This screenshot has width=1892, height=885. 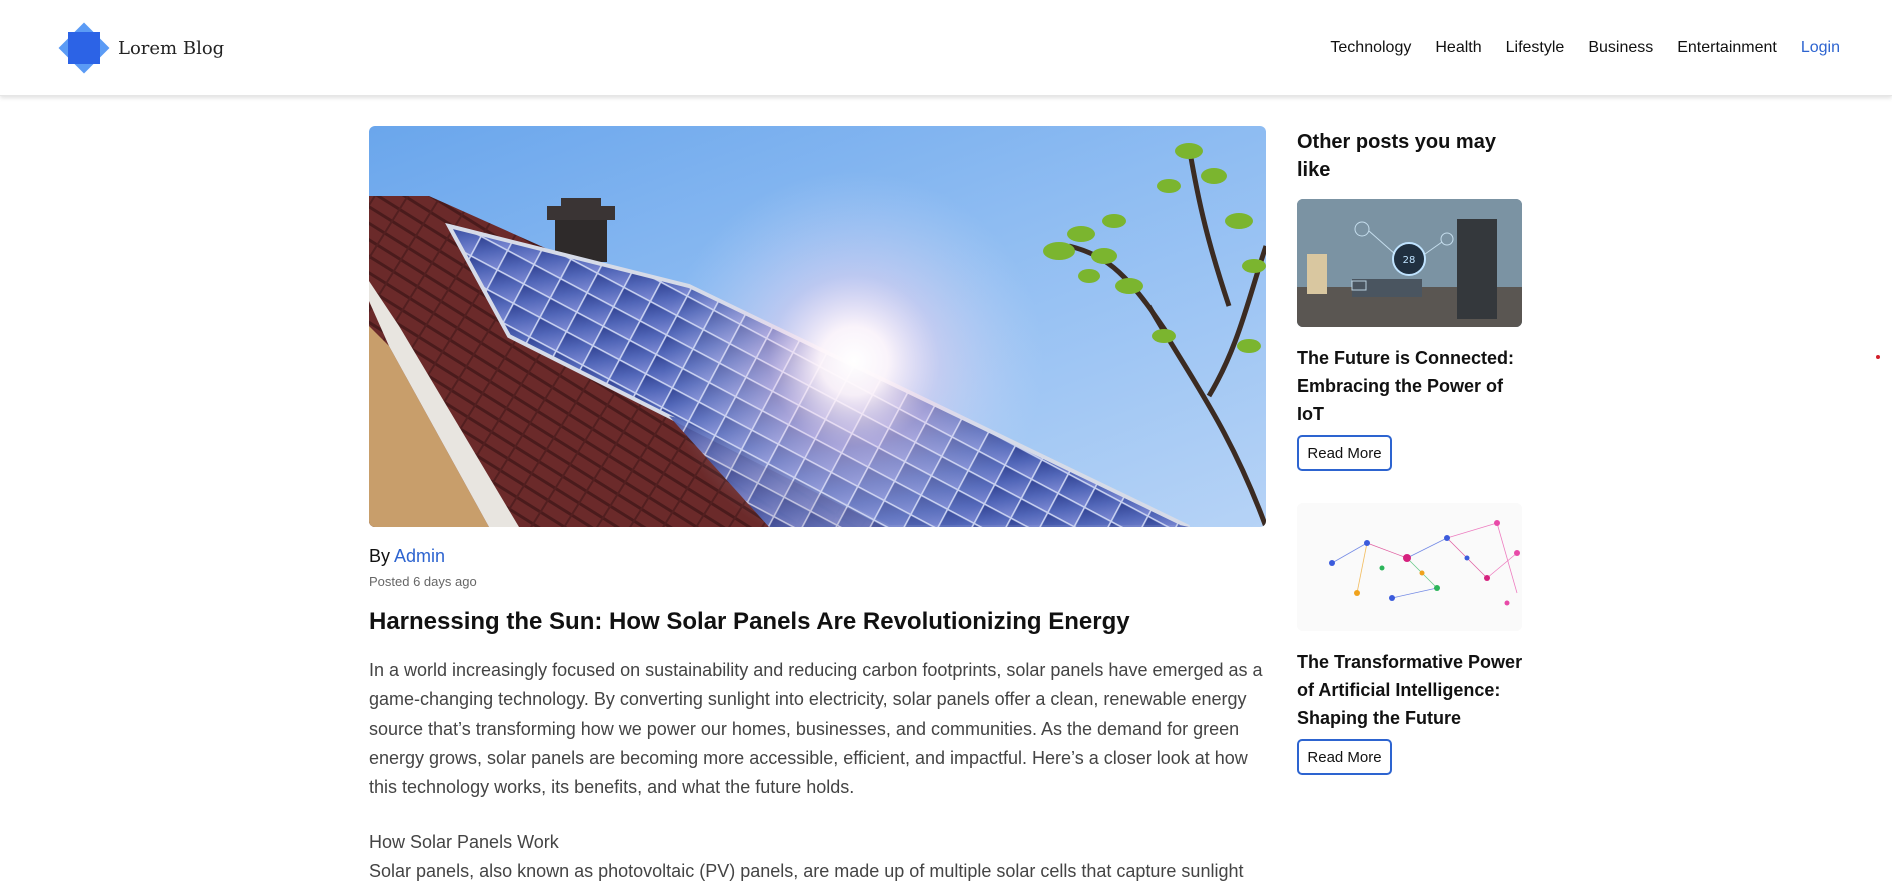 What do you see at coordinates (419, 556) in the screenshot?
I see `author-link: Admin` at bounding box center [419, 556].